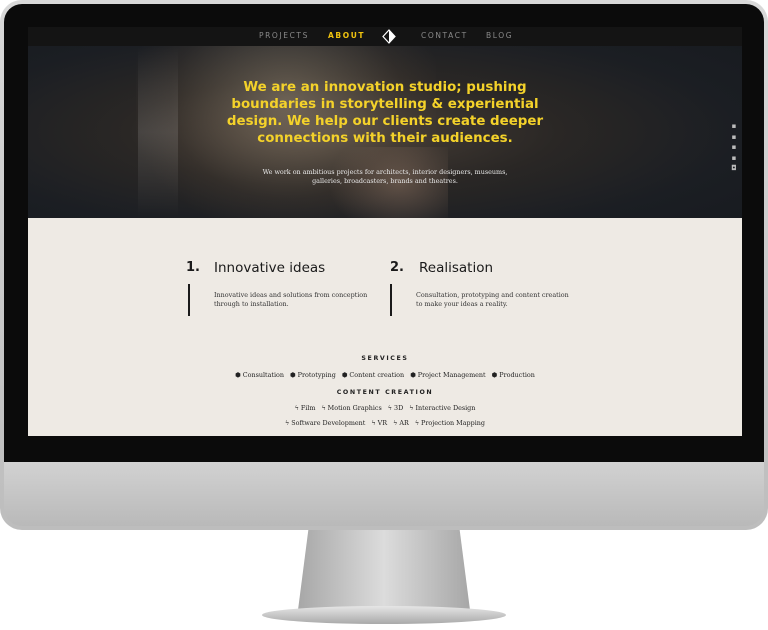 This screenshot has width=768, height=630. I want to click on content-label: Motion Graphics, so click(354, 408).